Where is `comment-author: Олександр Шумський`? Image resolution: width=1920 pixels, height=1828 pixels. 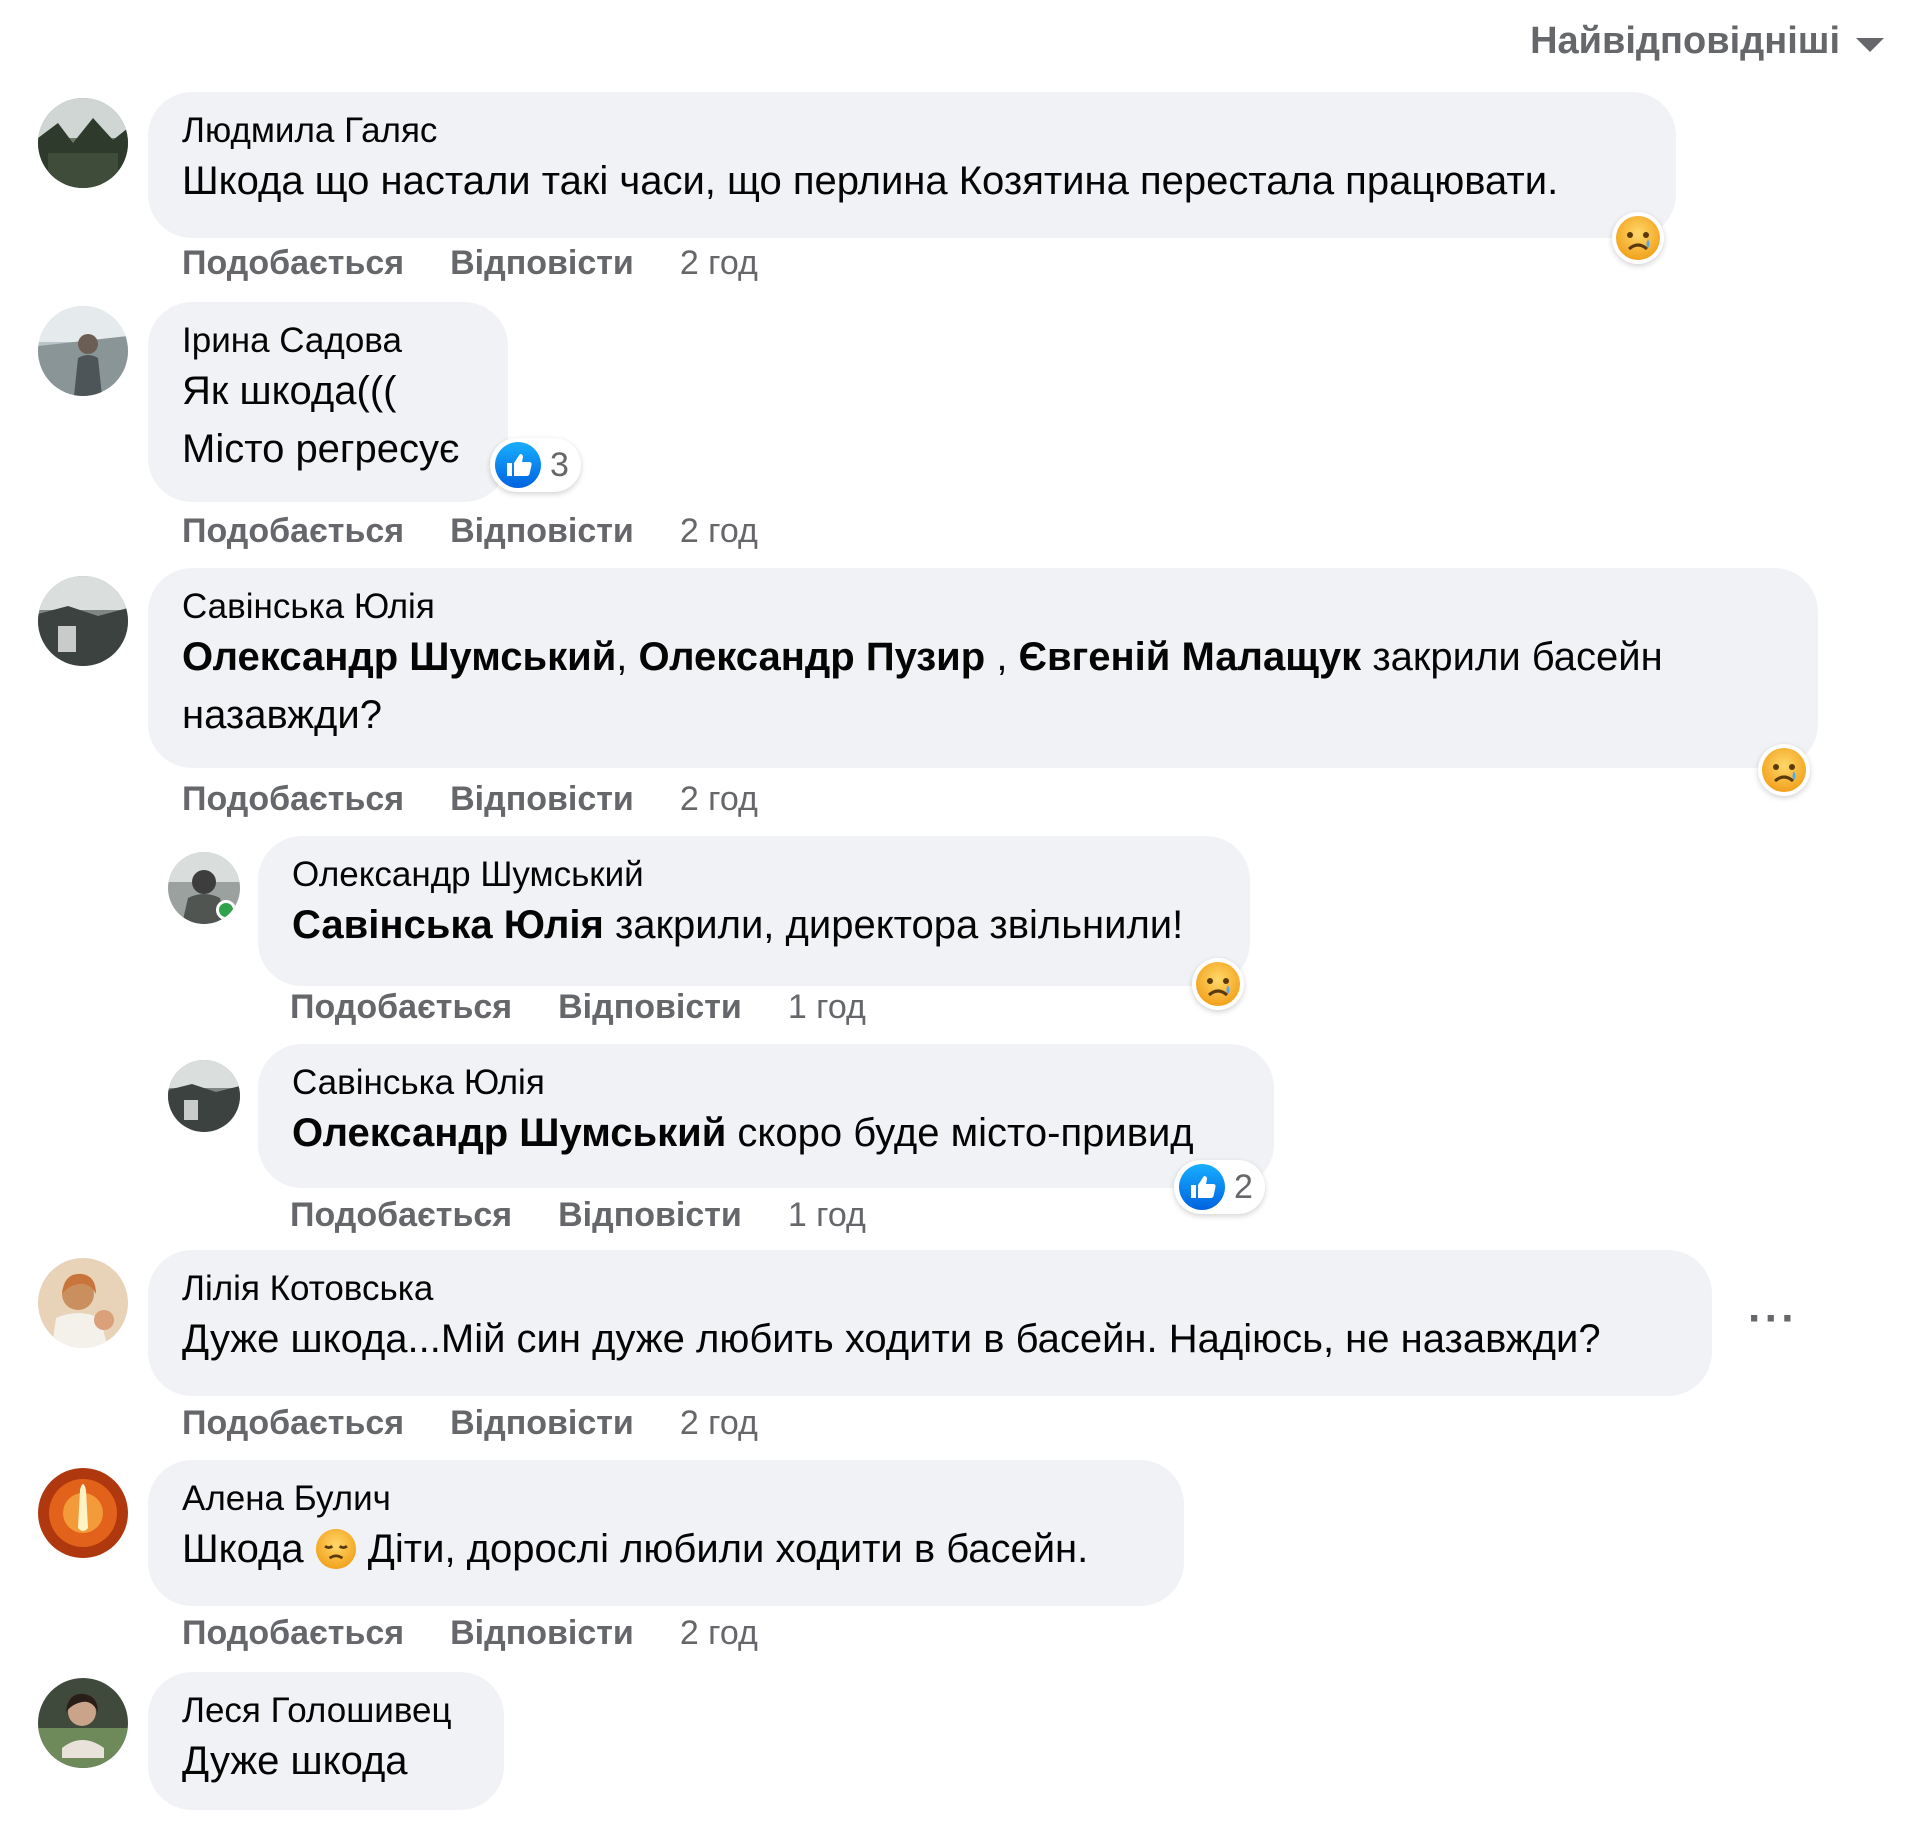
comment-author: Олександр Шумський is located at coordinates (754, 875).